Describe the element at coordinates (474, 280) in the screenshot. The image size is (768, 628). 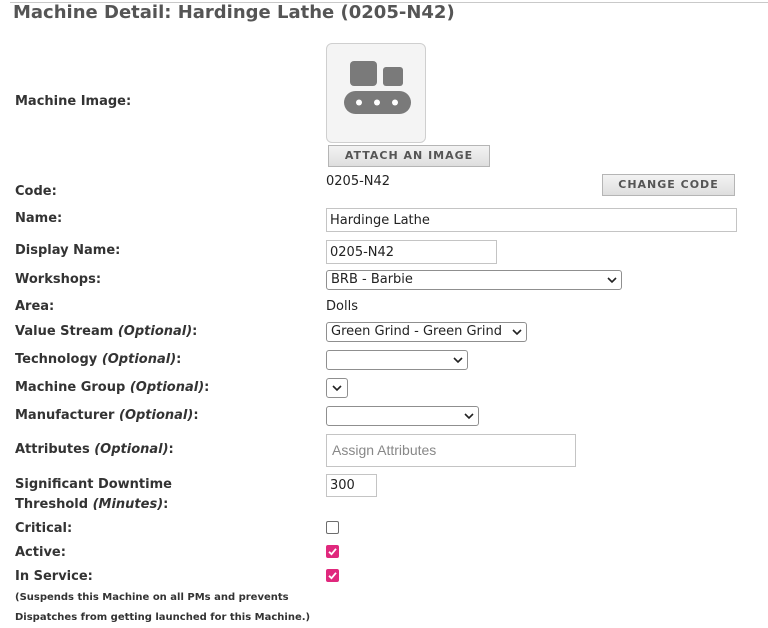
I see `workshops-select: BRB - Barbie` at that location.